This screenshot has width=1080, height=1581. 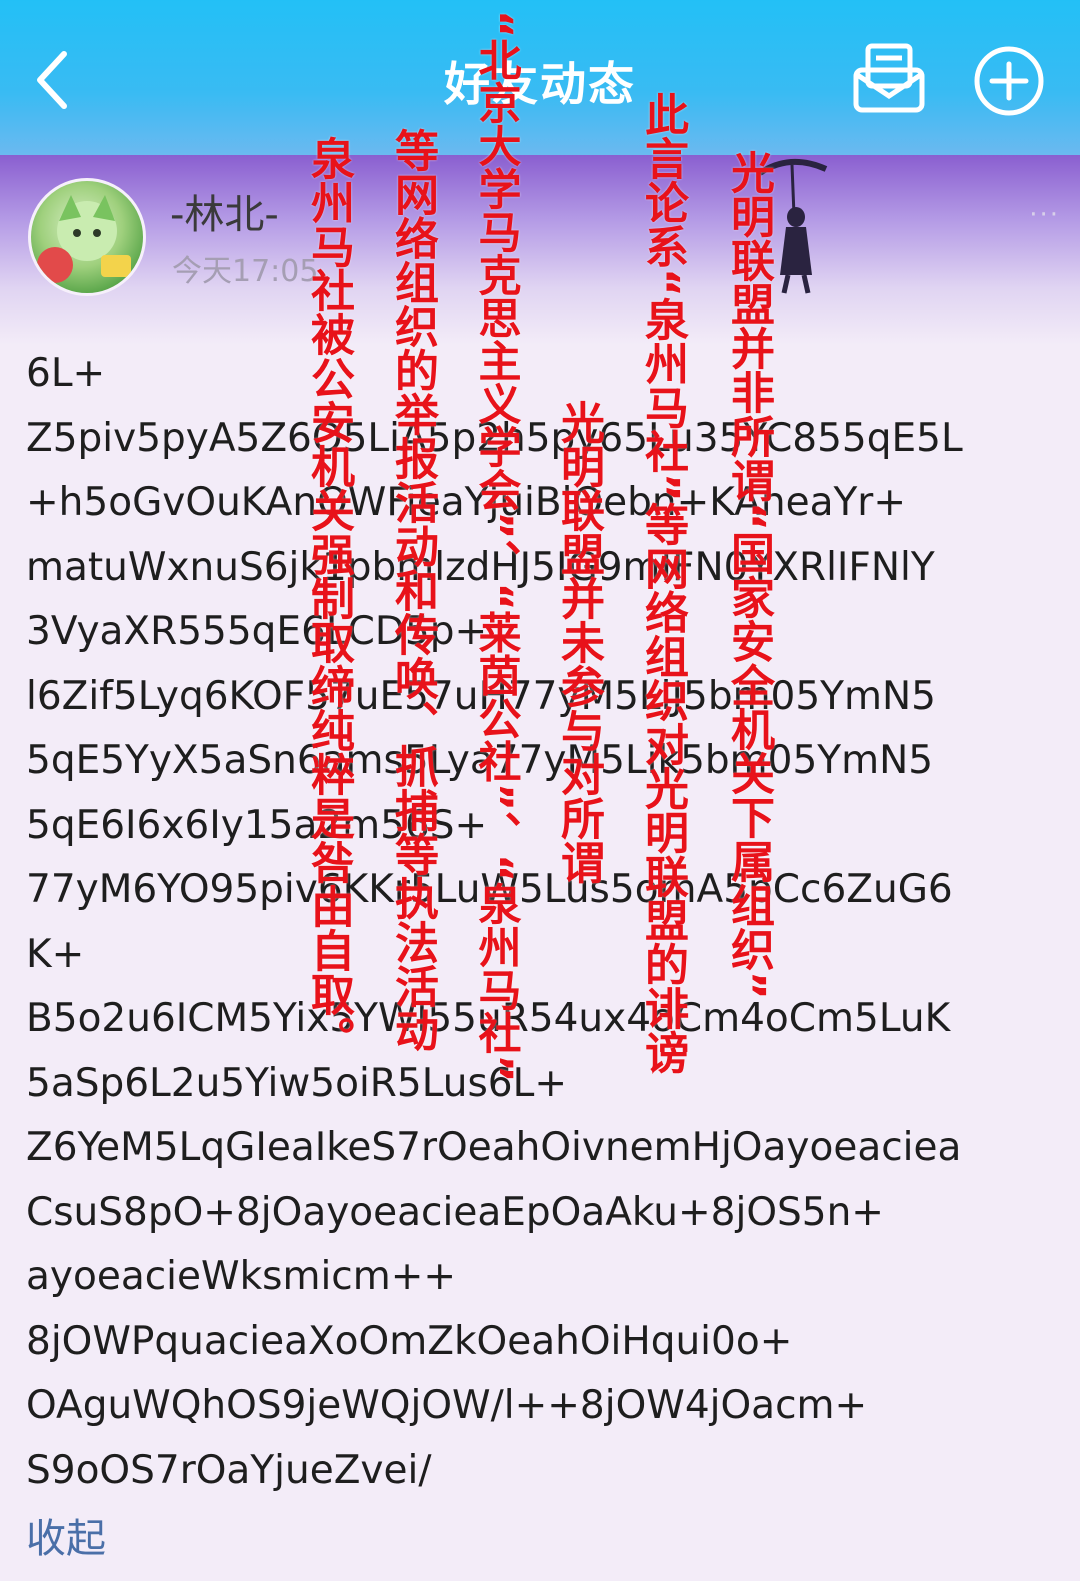 I want to click on post-line: CsuS8pO+8jOayoeacieaEpOaAku+8jOS5n+, so click(x=455, y=1212).